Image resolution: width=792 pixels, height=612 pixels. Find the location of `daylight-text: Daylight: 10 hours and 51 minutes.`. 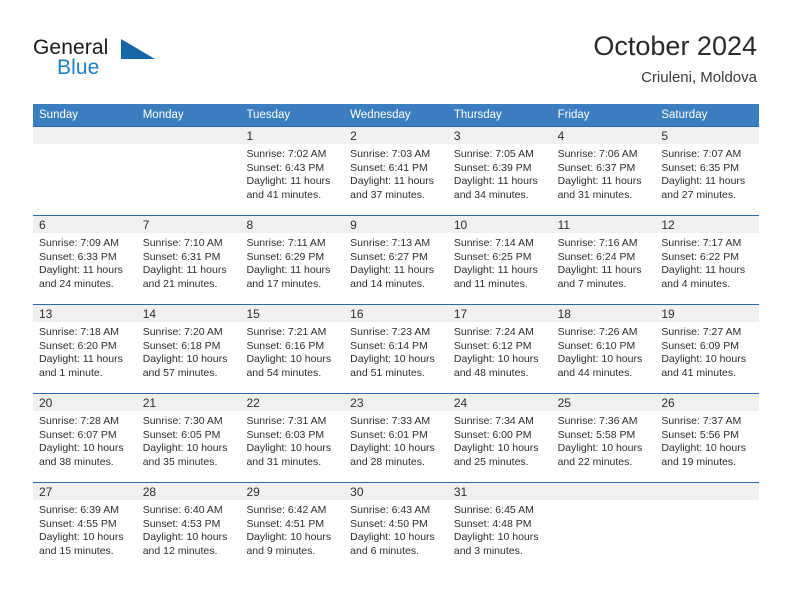

daylight-text: Daylight: 10 hours and 51 minutes. is located at coordinates (392, 366).